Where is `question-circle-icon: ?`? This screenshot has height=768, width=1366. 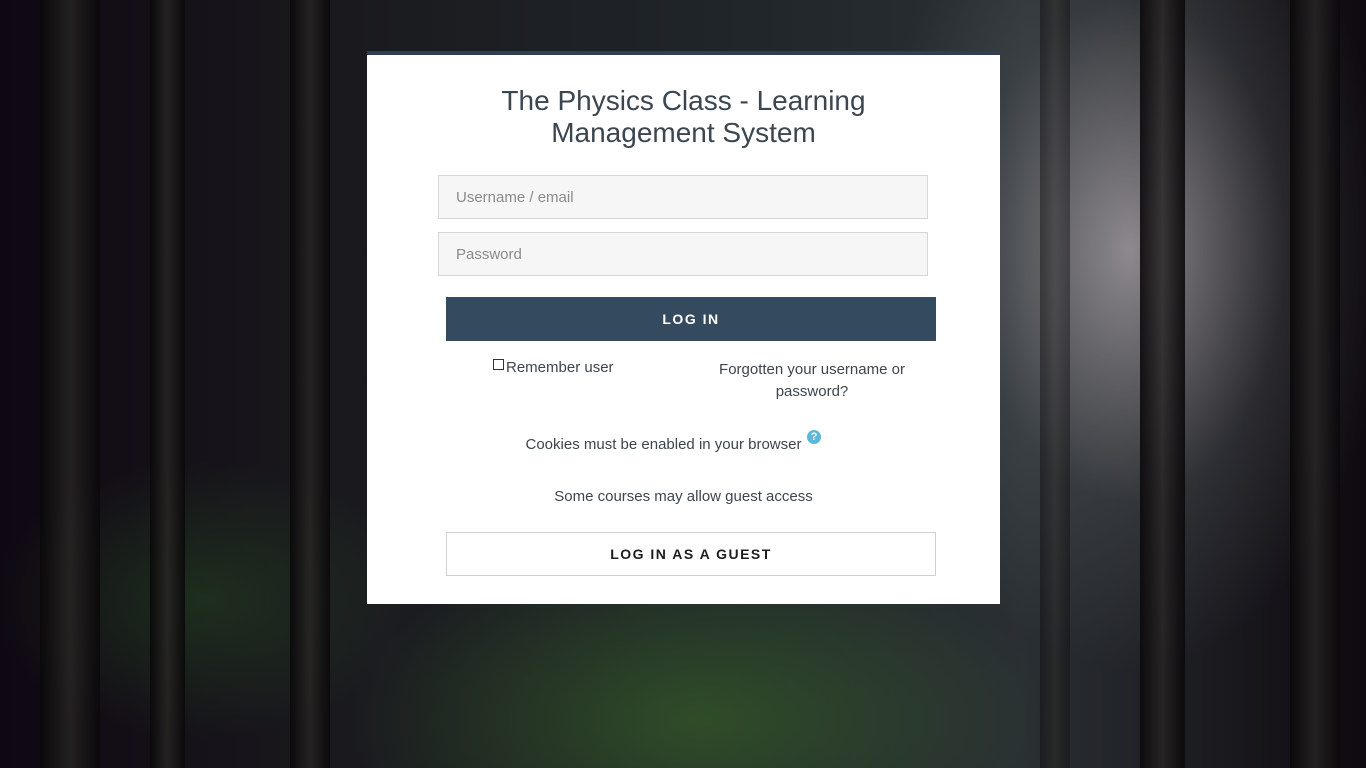
question-circle-icon: ? is located at coordinates (814, 437).